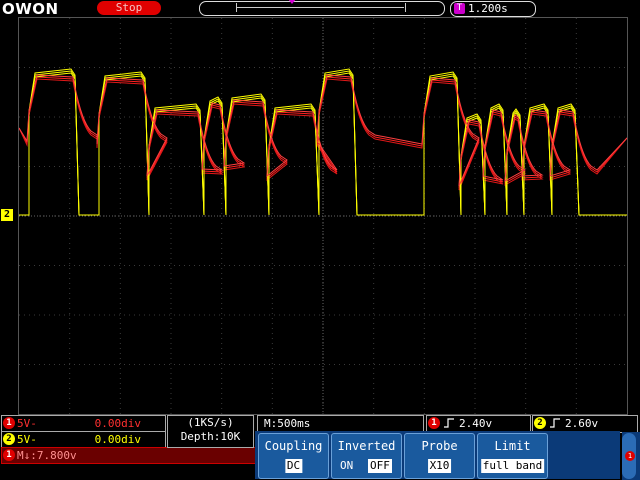 The width and height of the screenshot is (640, 480). Describe the element at coordinates (292, 2) in the screenshot. I see `trigger-position-marker` at that location.